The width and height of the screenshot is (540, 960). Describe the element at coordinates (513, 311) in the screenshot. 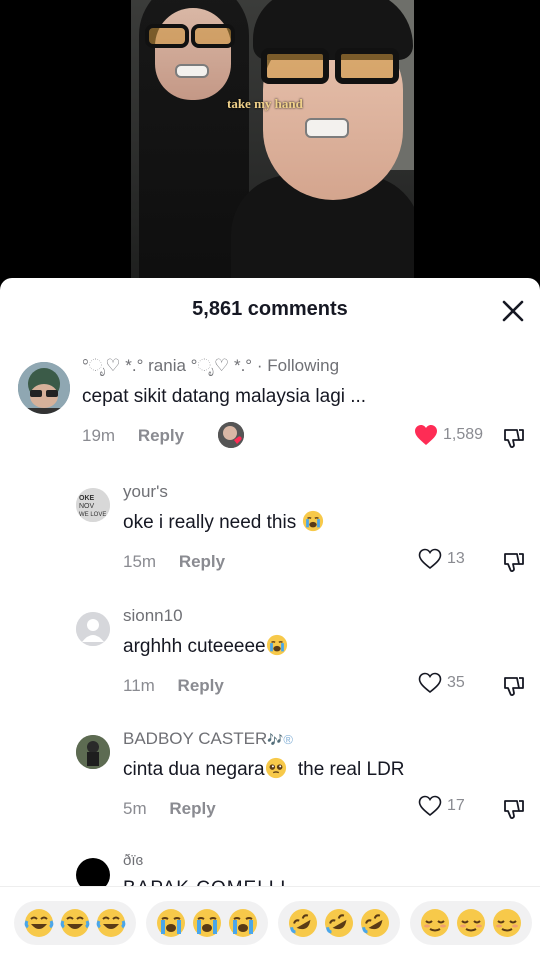

I see `close-icon` at that location.